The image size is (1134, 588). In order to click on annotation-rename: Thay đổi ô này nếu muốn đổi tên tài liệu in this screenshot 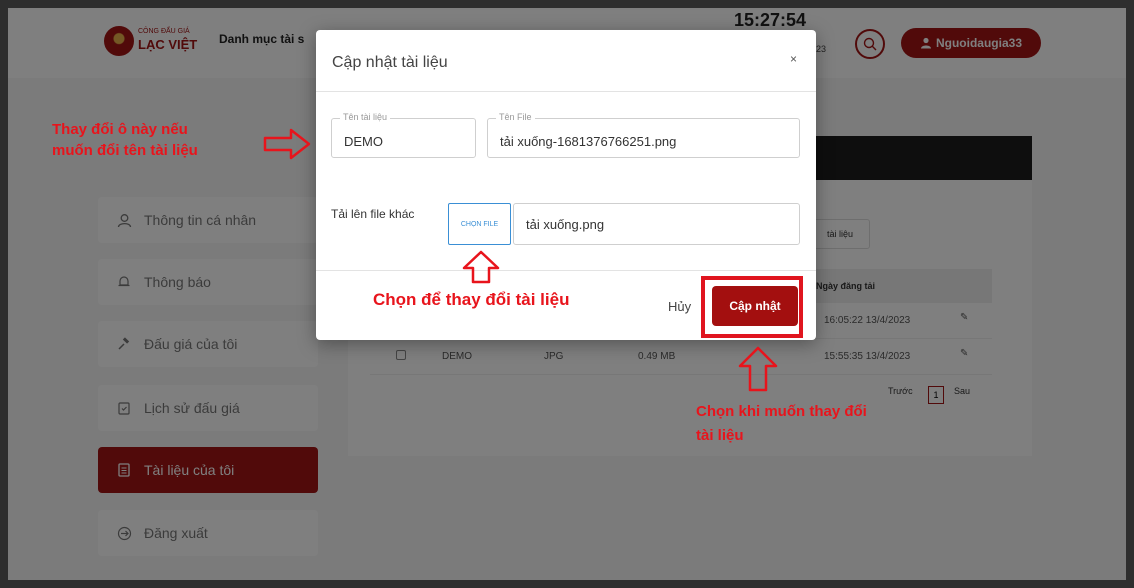, I will do `click(125, 140)`.